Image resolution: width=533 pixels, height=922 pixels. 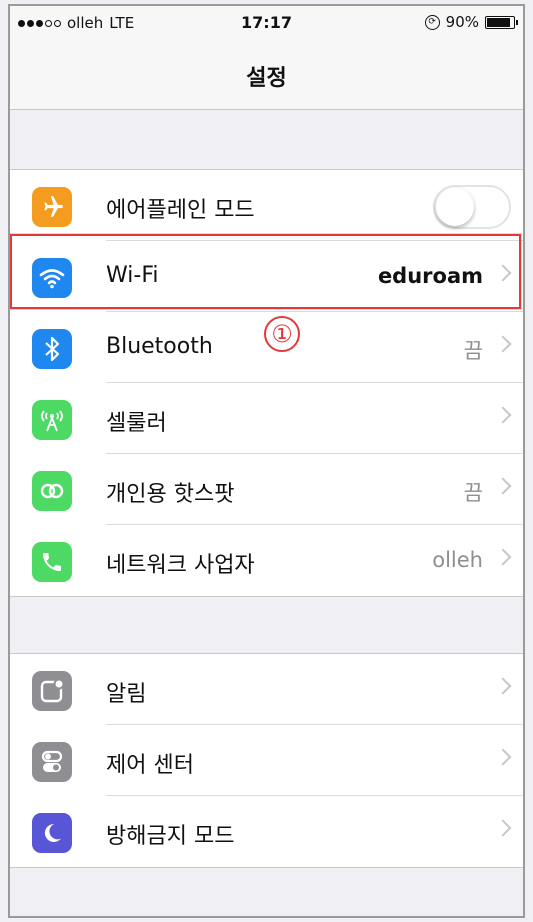 What do you see at coordinates (52, 491) in the screenshot?
I see `hotspot-icon` at bounding box center [52, 491].